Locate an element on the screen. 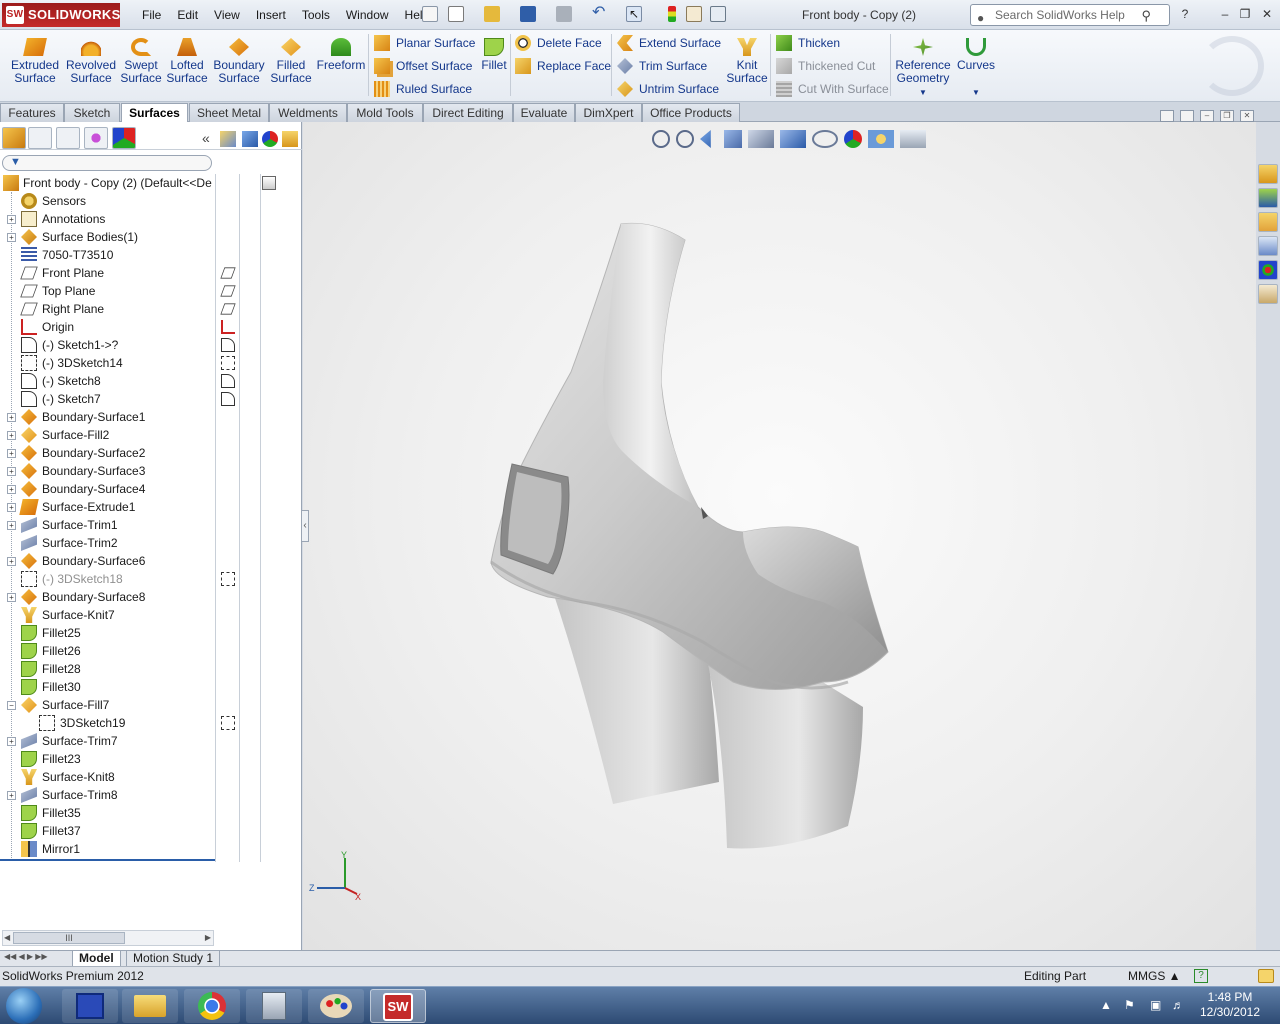  tree-root-part: Front body - Copy (2) (Default<<De is located at coordinates (107, 183).